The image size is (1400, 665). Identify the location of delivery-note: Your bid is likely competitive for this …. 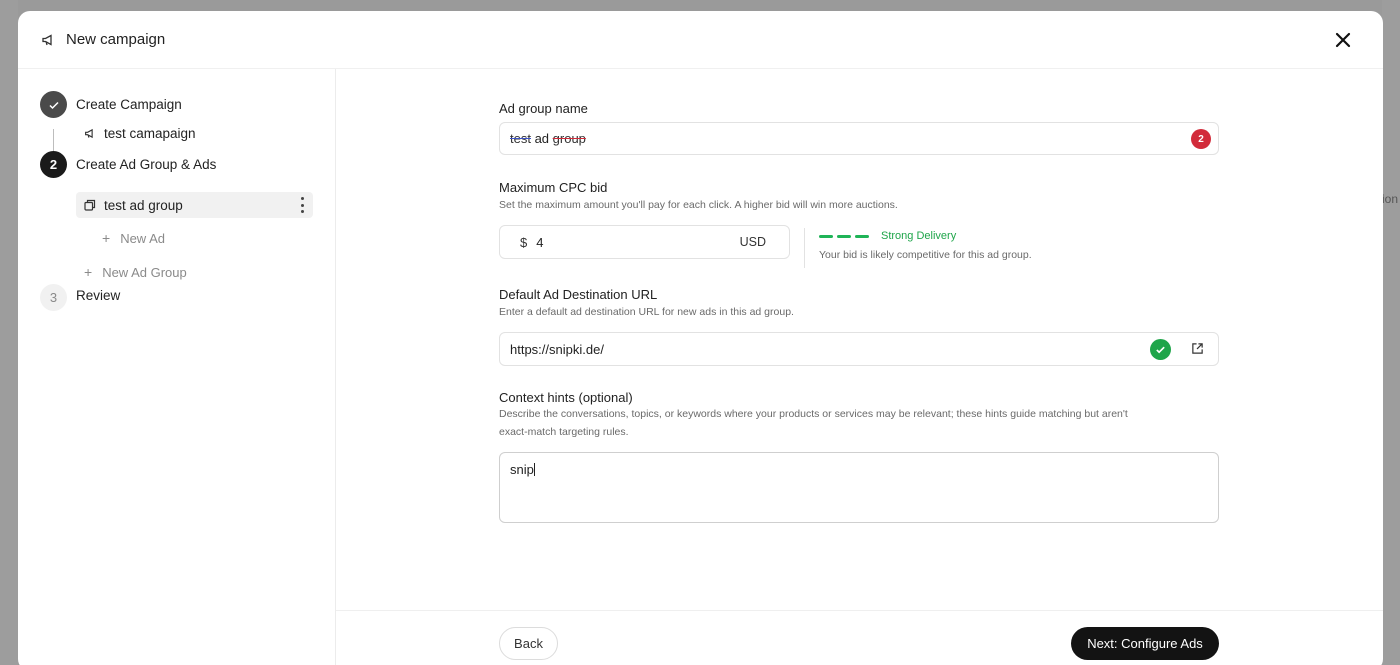
(925, 255).